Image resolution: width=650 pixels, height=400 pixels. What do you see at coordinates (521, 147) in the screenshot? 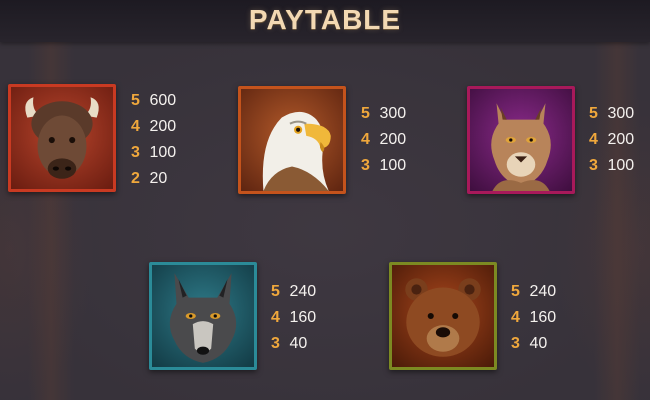
I see `cougar-icon` at bounding box center [521, 147].